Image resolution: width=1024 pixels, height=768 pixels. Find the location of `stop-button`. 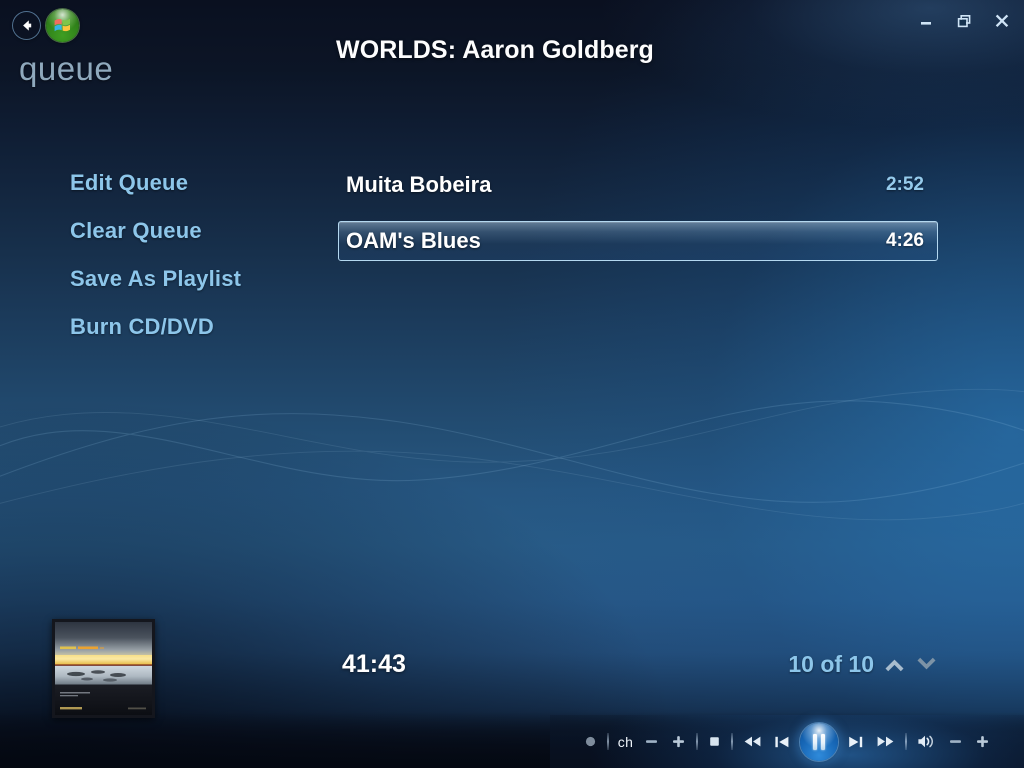

stop-button is located at coordinates (714, 742).